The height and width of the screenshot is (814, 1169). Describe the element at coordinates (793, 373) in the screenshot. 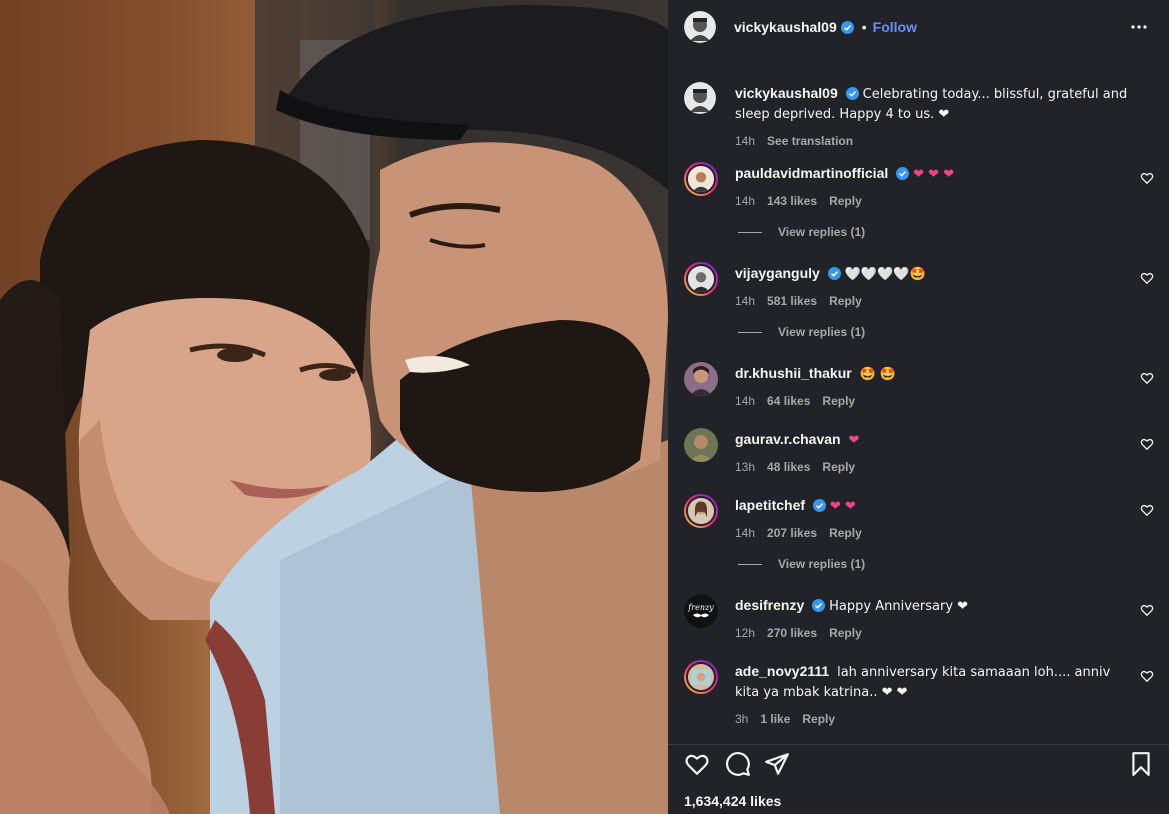

I see `comment-username: dr.khushii_thakur` at that location.